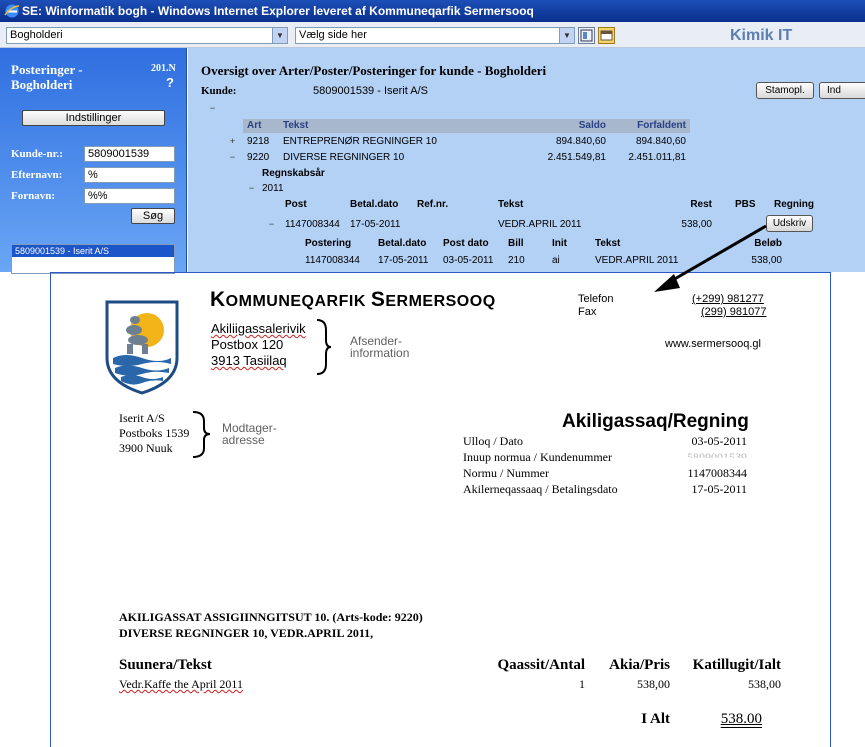 The height and width of the screenshot is (747, 865). I want to click on line-tekst-value: Vedr.Kaffe the April 2011, so click(181, 684).